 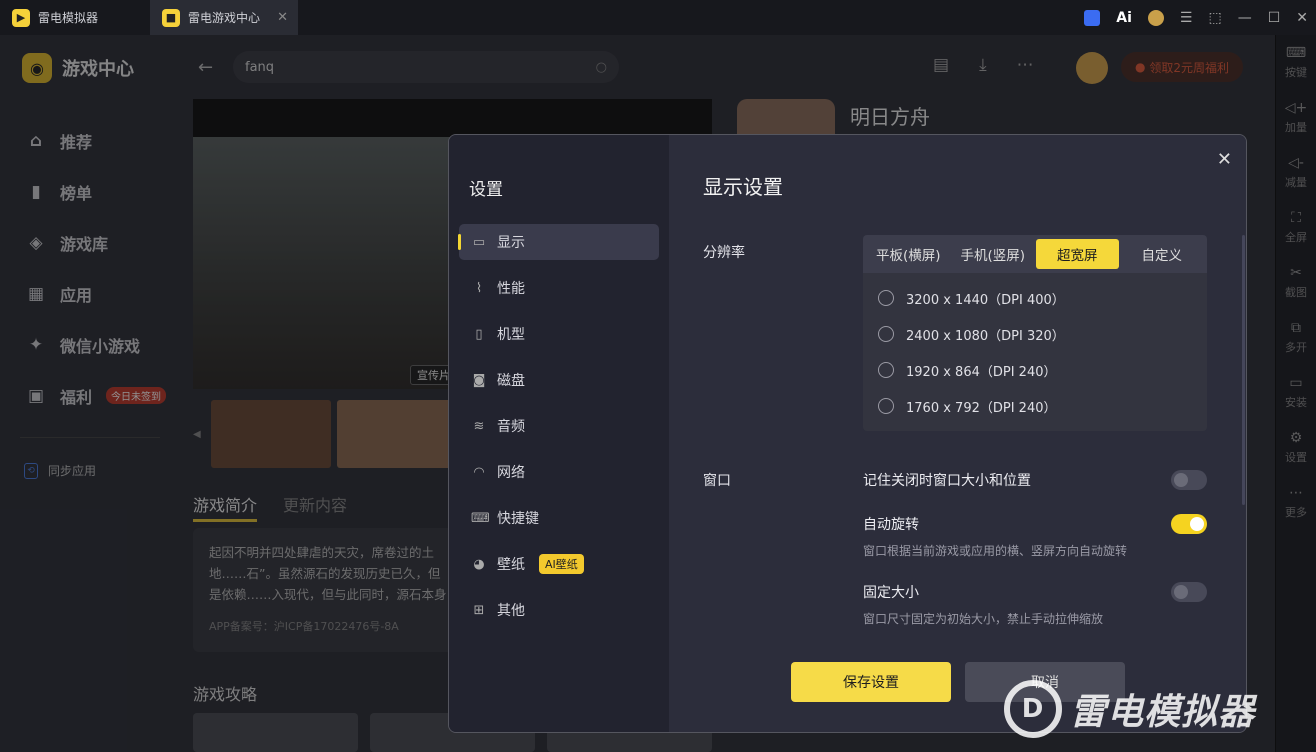 I want to click on watermark-text: 雷电模拟器, so click(x=1163, y=712).